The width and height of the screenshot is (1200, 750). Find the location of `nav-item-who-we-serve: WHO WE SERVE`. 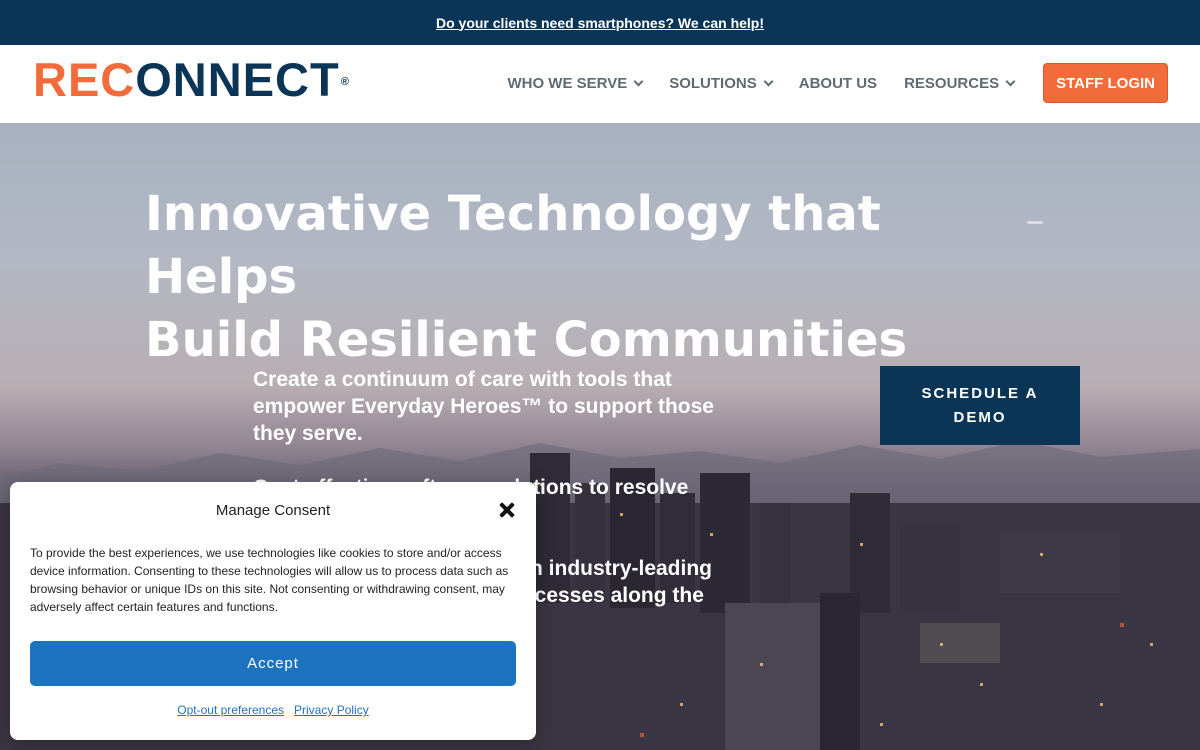

nav-item-who-we-serve: WHO WE SERVE is located at coordinates (575, 83).